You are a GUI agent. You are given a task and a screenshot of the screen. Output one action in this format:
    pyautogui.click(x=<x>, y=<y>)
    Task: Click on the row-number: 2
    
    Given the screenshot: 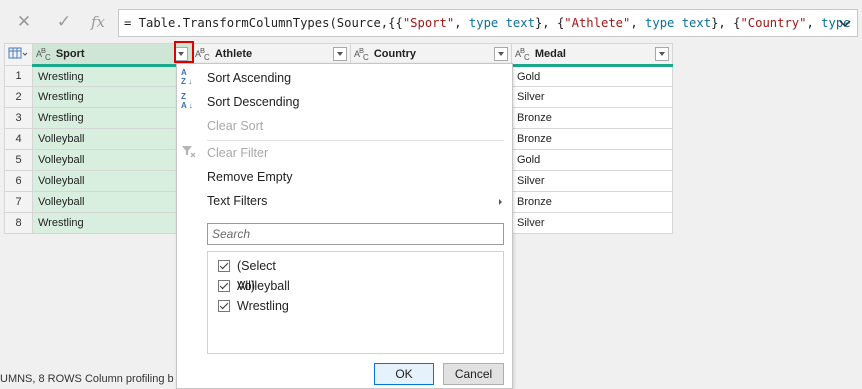 What is the action you would take?
    pyautogui.click(x=18, y=97)
    